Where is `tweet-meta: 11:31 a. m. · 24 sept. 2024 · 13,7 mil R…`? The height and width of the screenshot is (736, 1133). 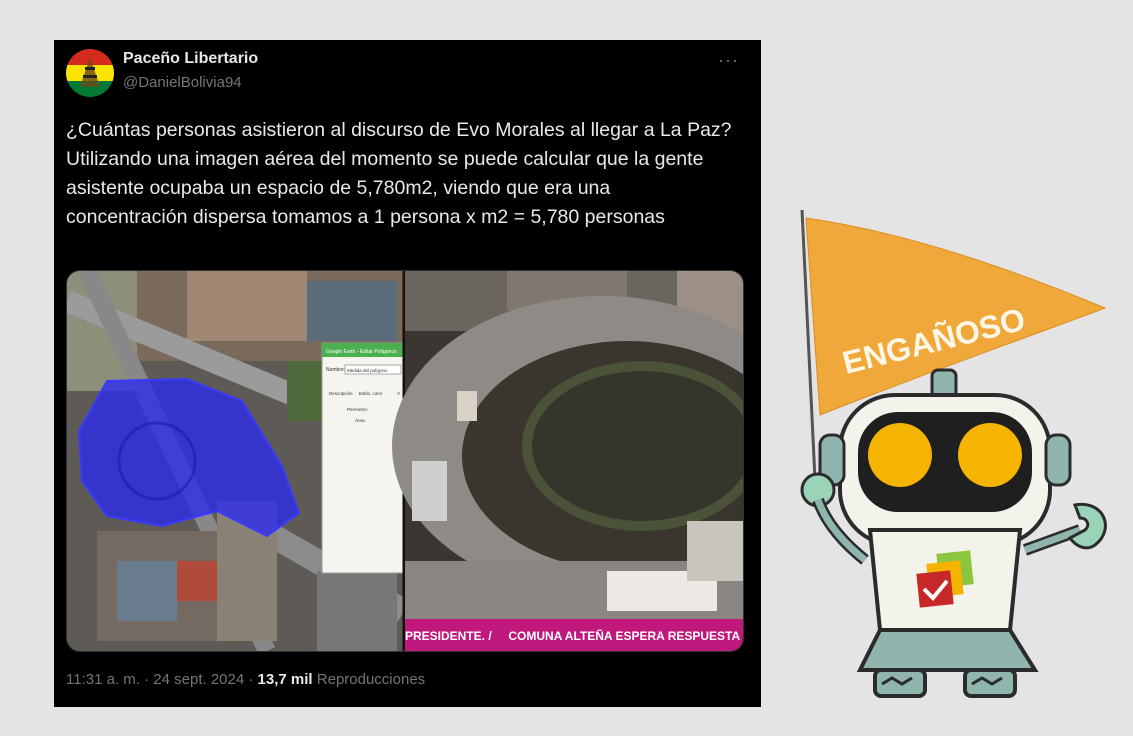 tweet-meta: 11:31 a. m. · 24 sept. 2024 · 13,7 mil R… is located at coordinates (245, 679).